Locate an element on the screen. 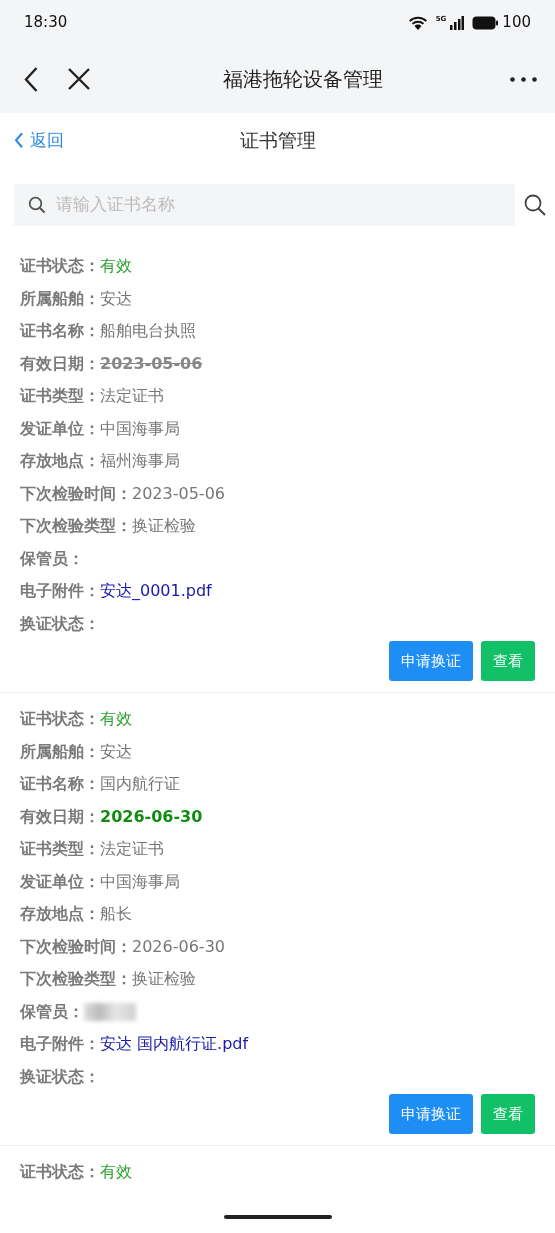 This screenshot has width=555, height=1233. battery-level: 100 is located at coordinates (516, 23).